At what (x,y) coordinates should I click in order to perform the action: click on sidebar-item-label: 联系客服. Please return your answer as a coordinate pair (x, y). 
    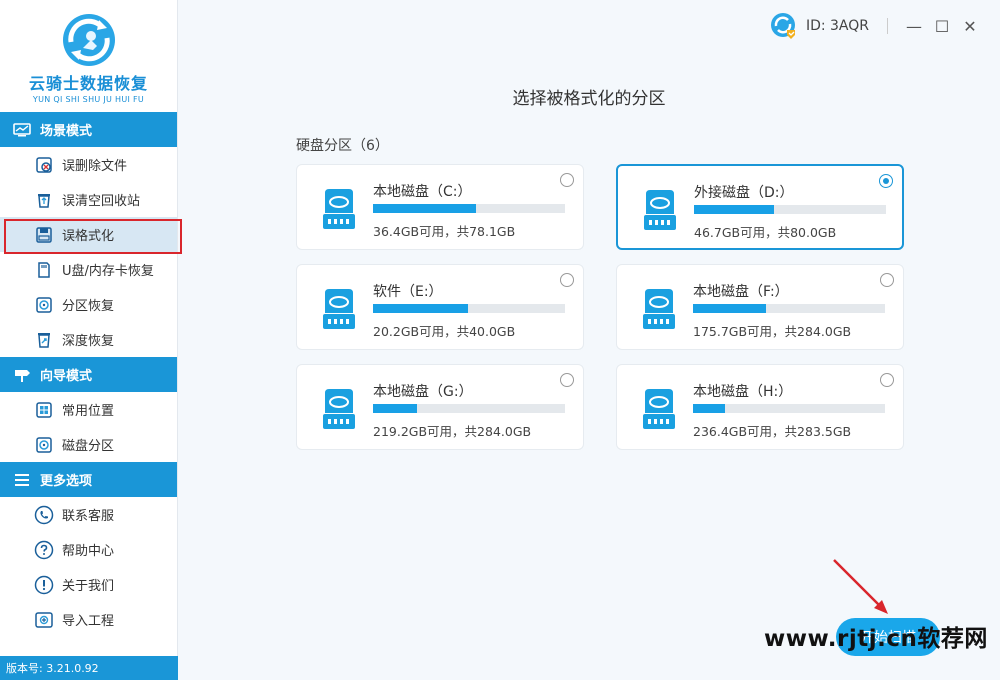
    Looking at the image, I should click on (88, 516).